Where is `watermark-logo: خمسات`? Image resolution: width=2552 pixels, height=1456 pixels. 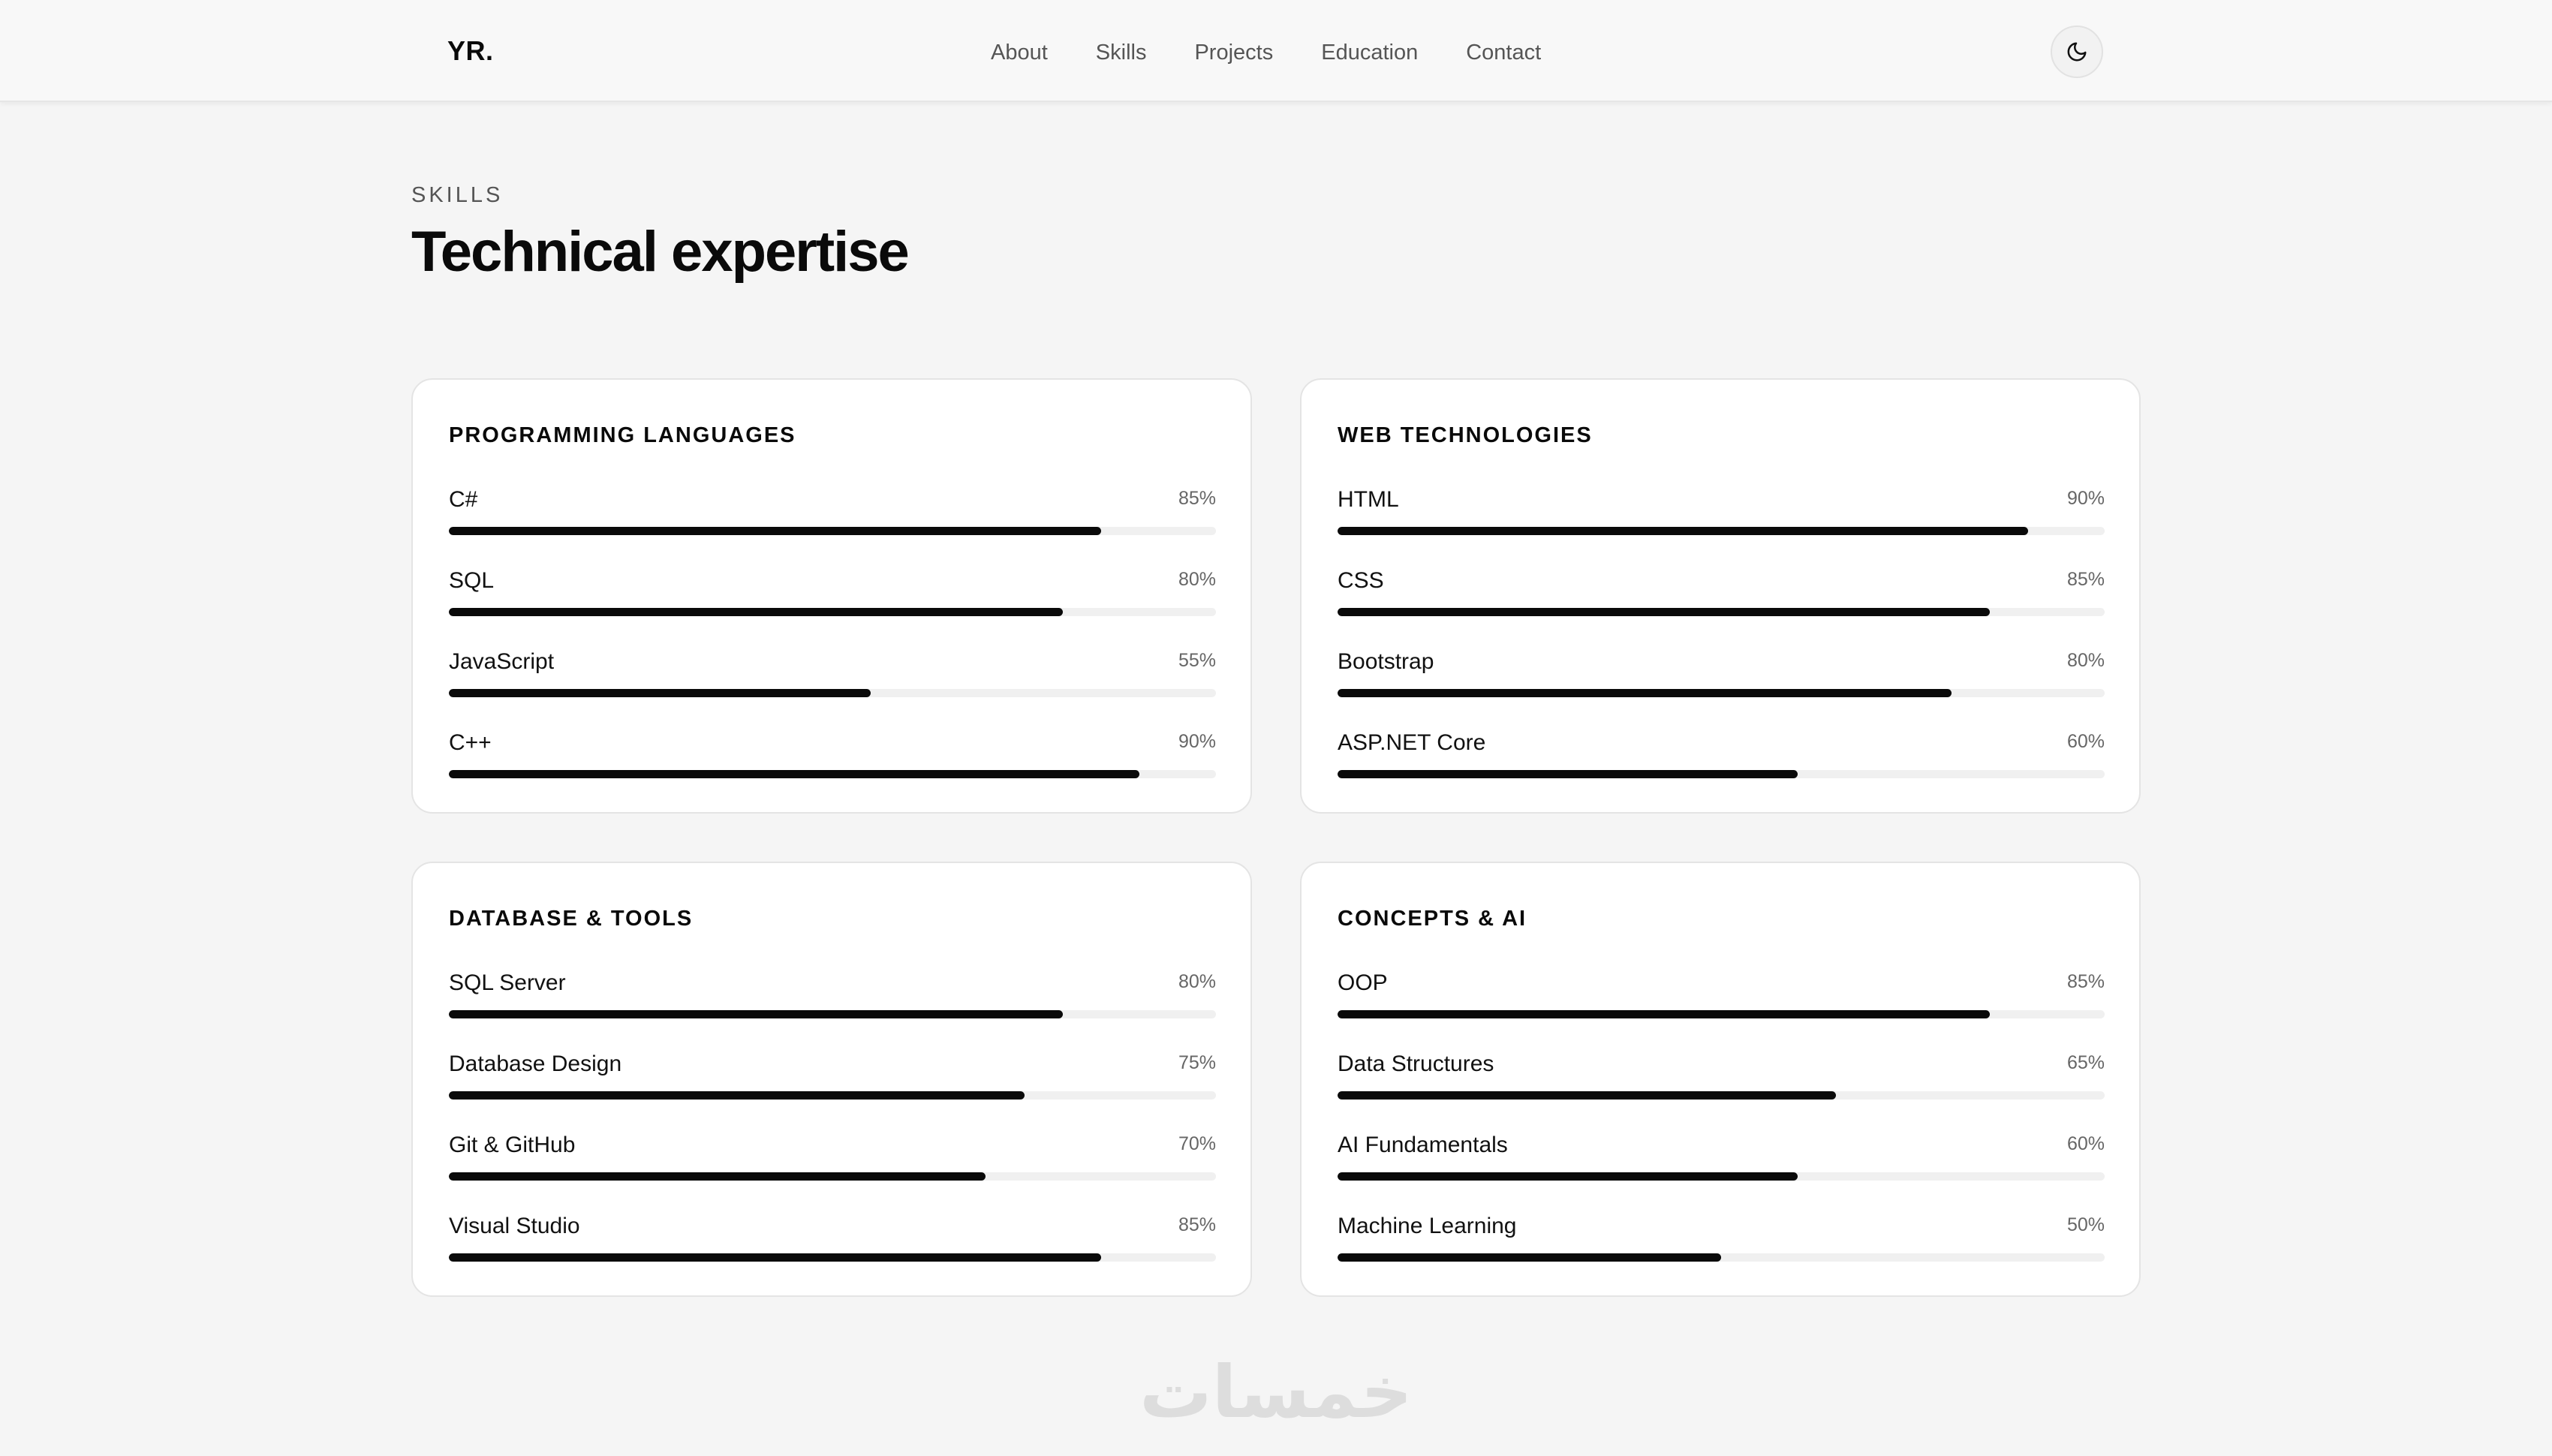
watermark-logo: خمسات is located at coordinates (1276, 1392).